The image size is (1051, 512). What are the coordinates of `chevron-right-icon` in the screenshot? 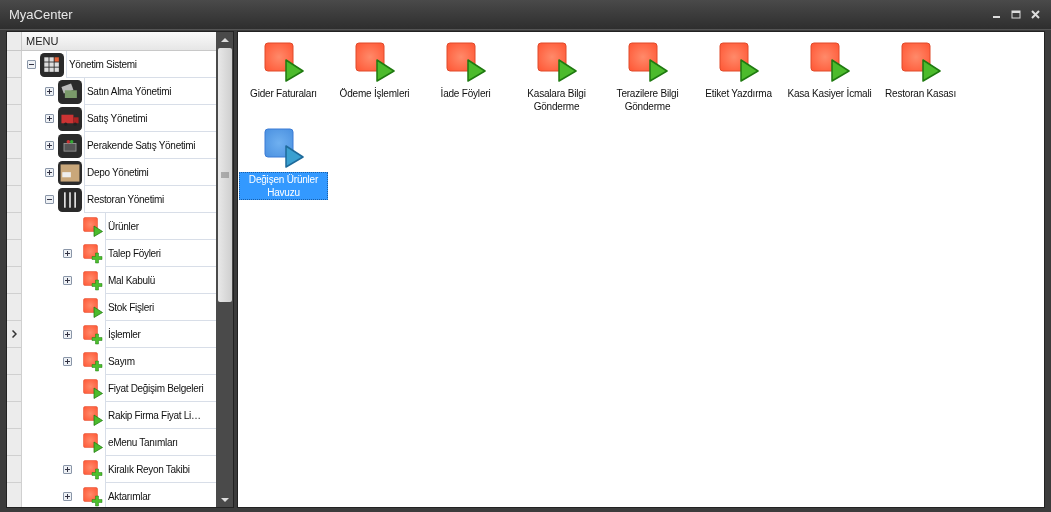 It's located at (14, 334).